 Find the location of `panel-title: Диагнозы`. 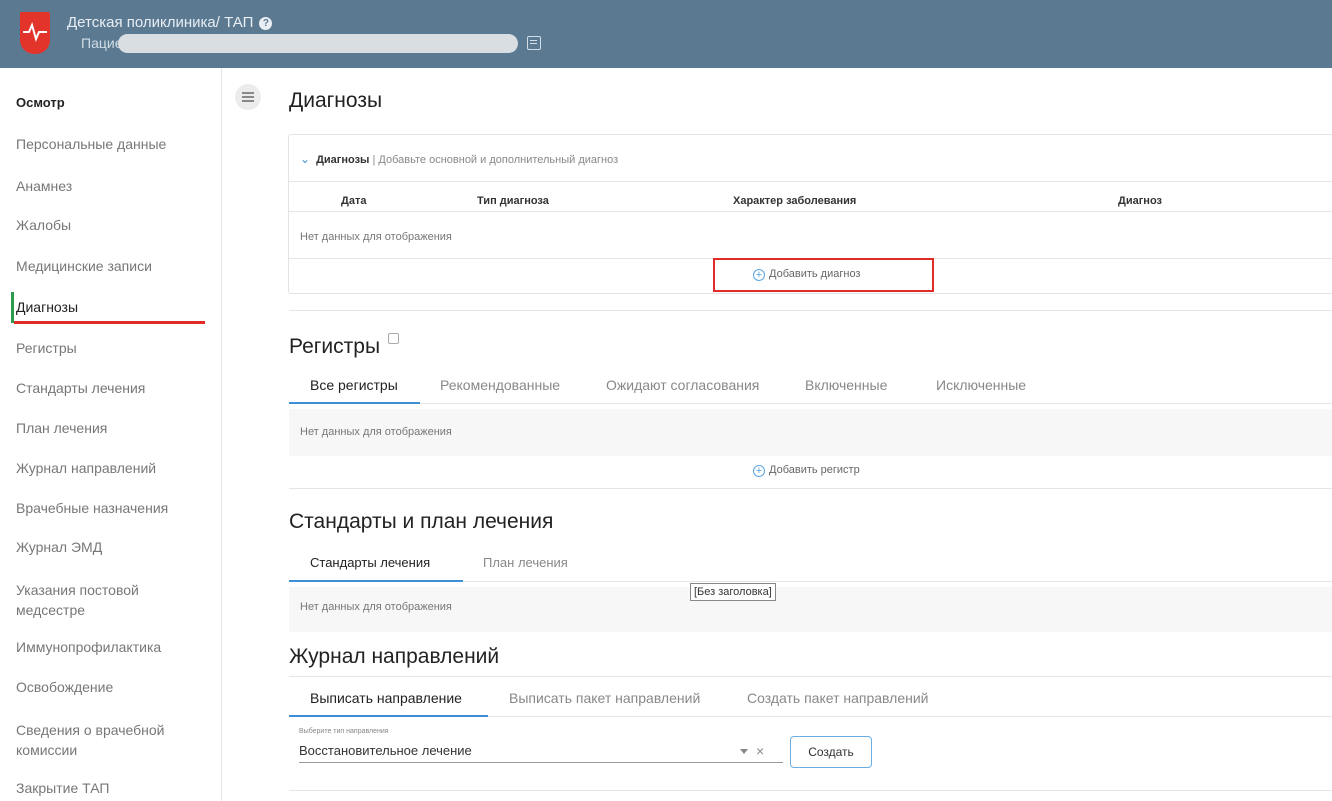

panel-title: Диагнозы is located at coordinates (343, 160).